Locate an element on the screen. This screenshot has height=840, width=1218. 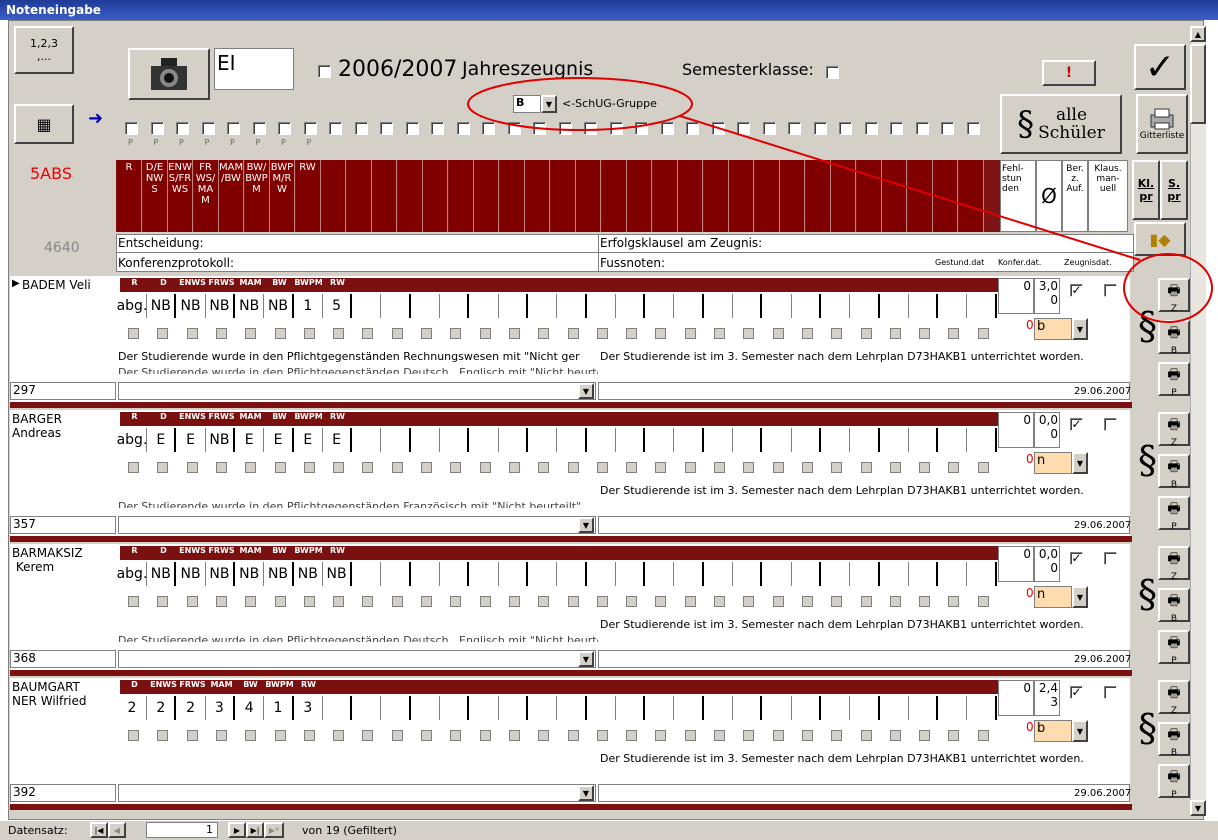
annotation-ellipse-print is located at coordinates (1168, 288).